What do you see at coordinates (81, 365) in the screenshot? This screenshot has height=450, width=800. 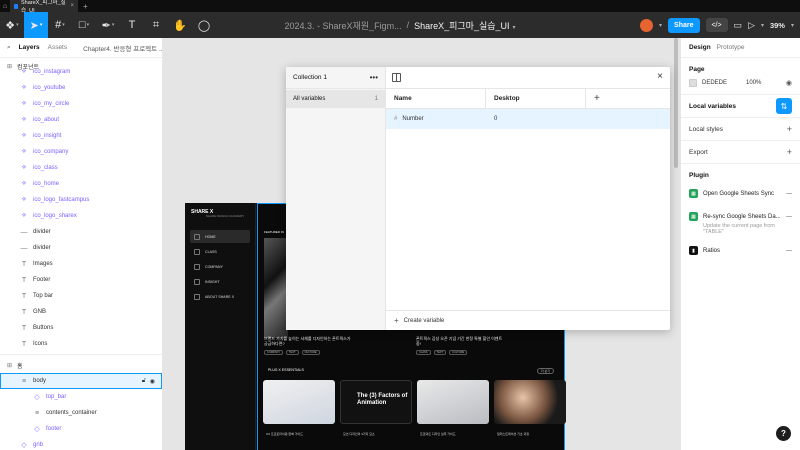 I see `section-home: ⊞ 홈` at bounding box center [81, 365].